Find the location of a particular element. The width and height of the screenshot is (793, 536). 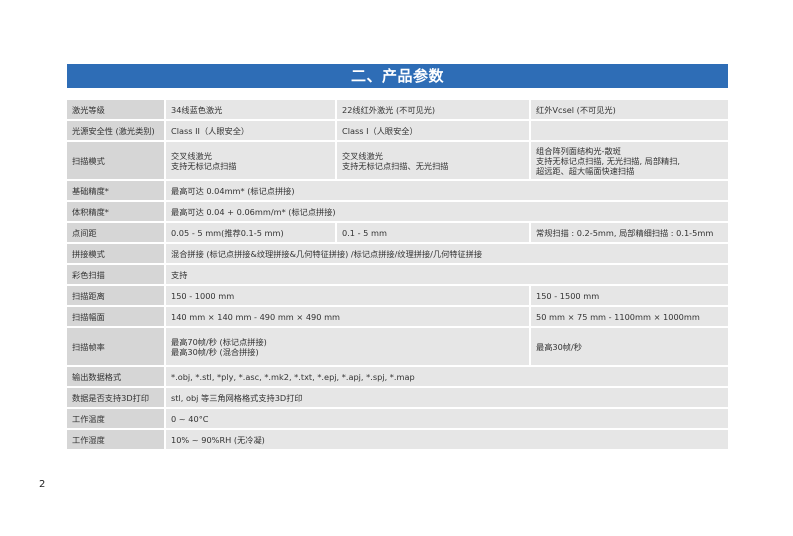

table-cell: 150 - 1500 mm is located at coordinates (630, 296).